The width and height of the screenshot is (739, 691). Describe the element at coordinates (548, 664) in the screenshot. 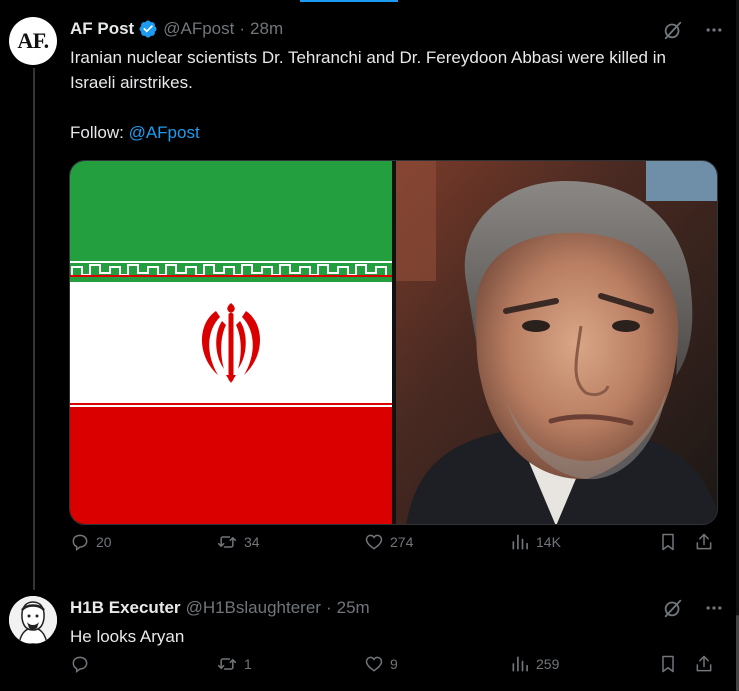

I see `views-count: 259` at that location.